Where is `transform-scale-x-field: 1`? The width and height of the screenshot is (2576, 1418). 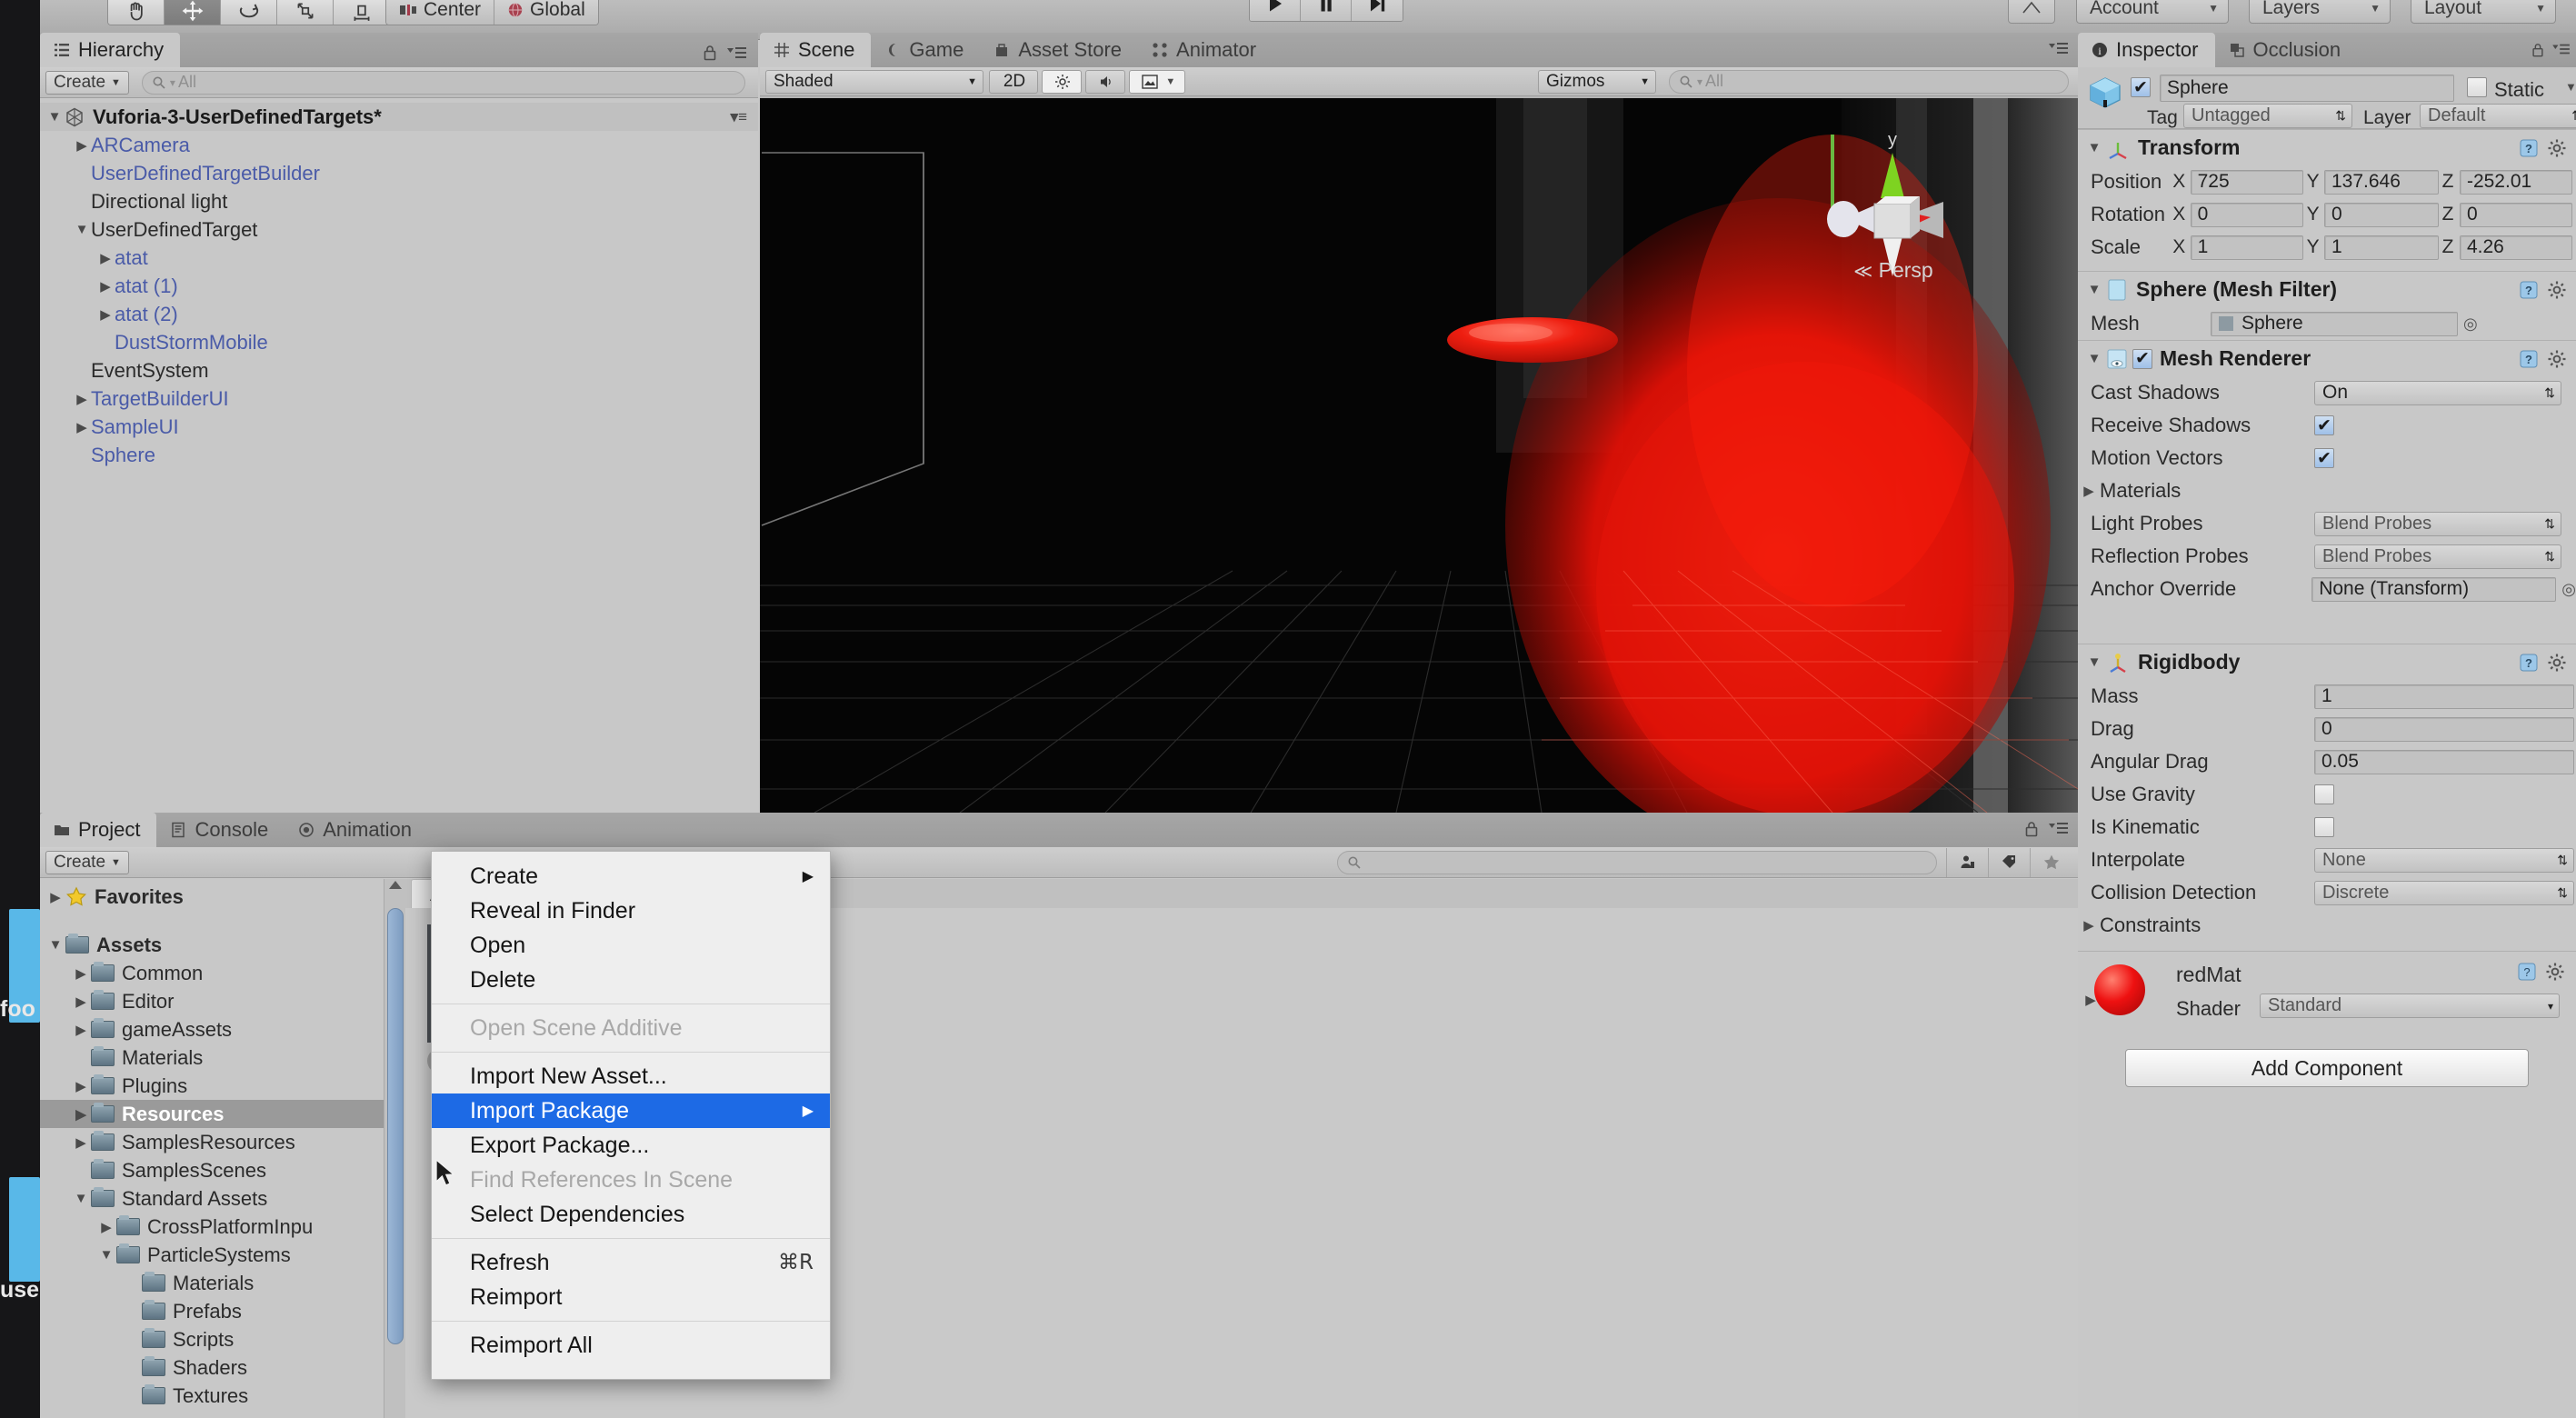 transform-scale-x-field: 1 is located at coordinates (2246, 247).